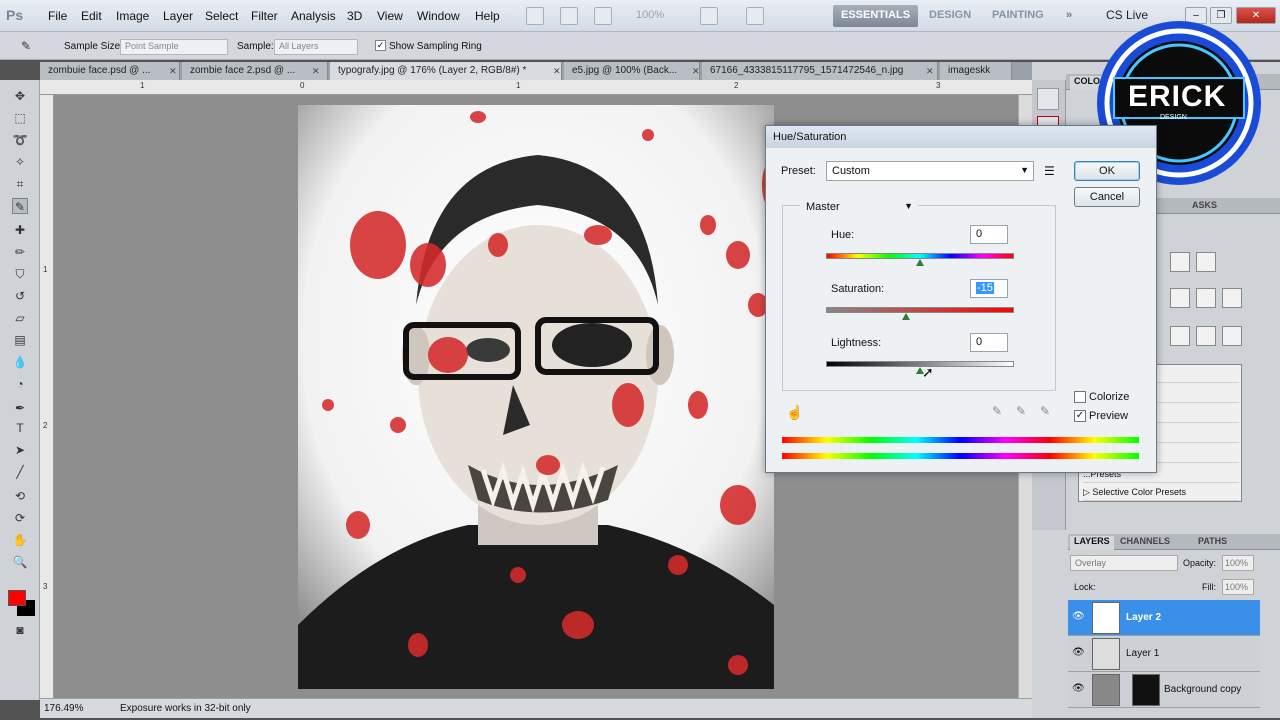 The width and height of the screenshot is (1280, 720). What do you see at coordinates (1180, 262) in the screenshot?
I see `curves-icon` at bounding box center [1180, 262].